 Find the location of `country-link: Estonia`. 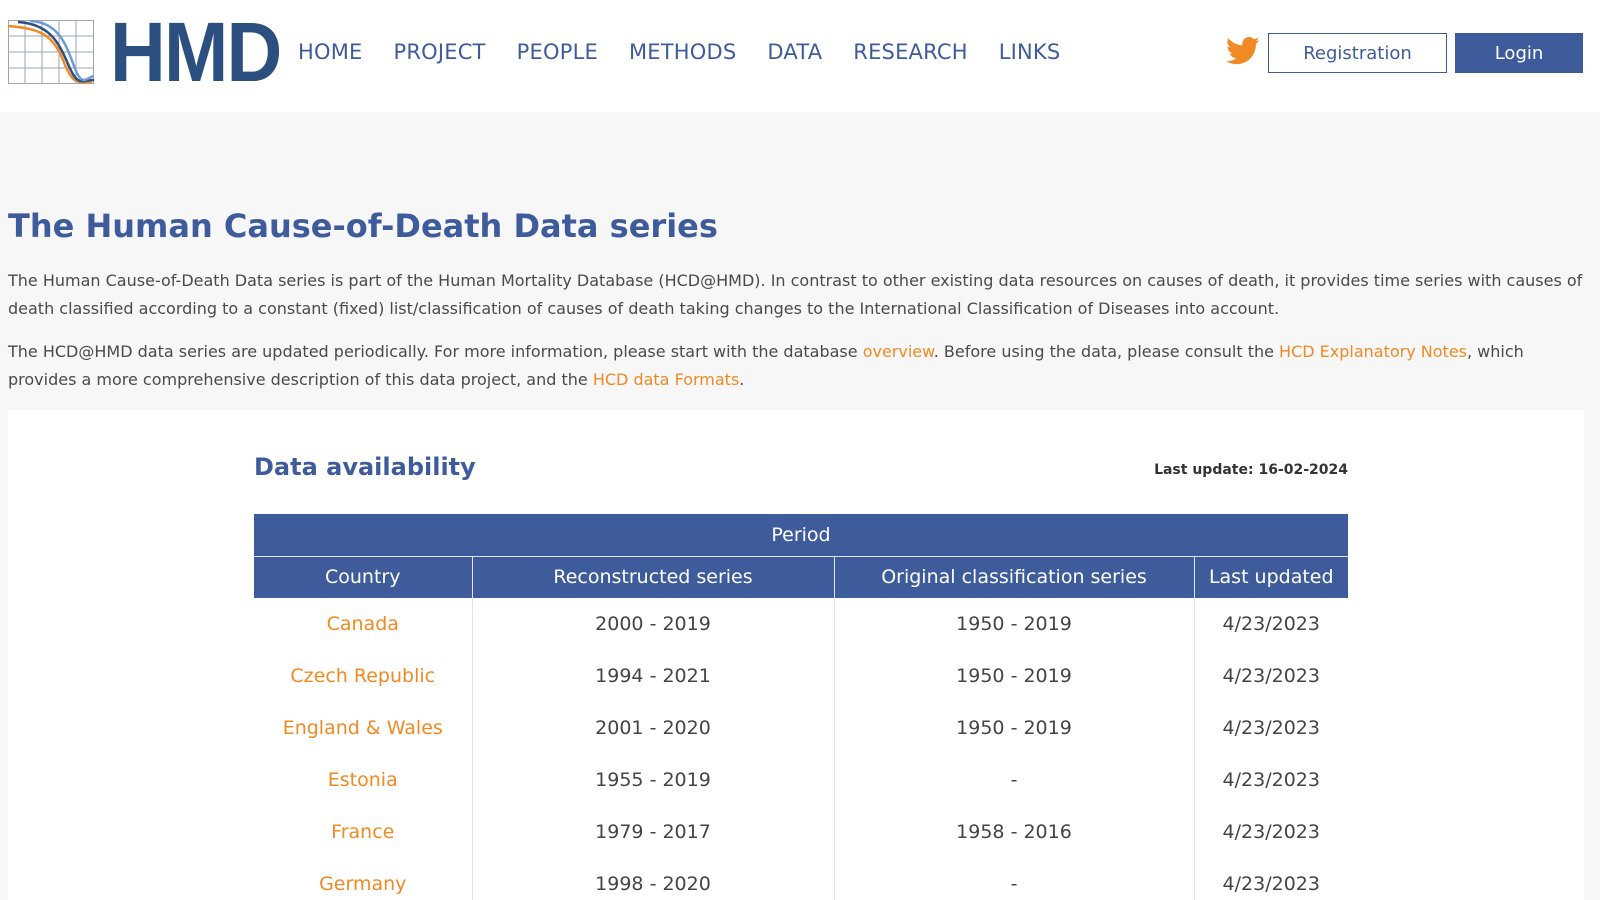

country-link: Estonia is located at coordinates (363, 780).